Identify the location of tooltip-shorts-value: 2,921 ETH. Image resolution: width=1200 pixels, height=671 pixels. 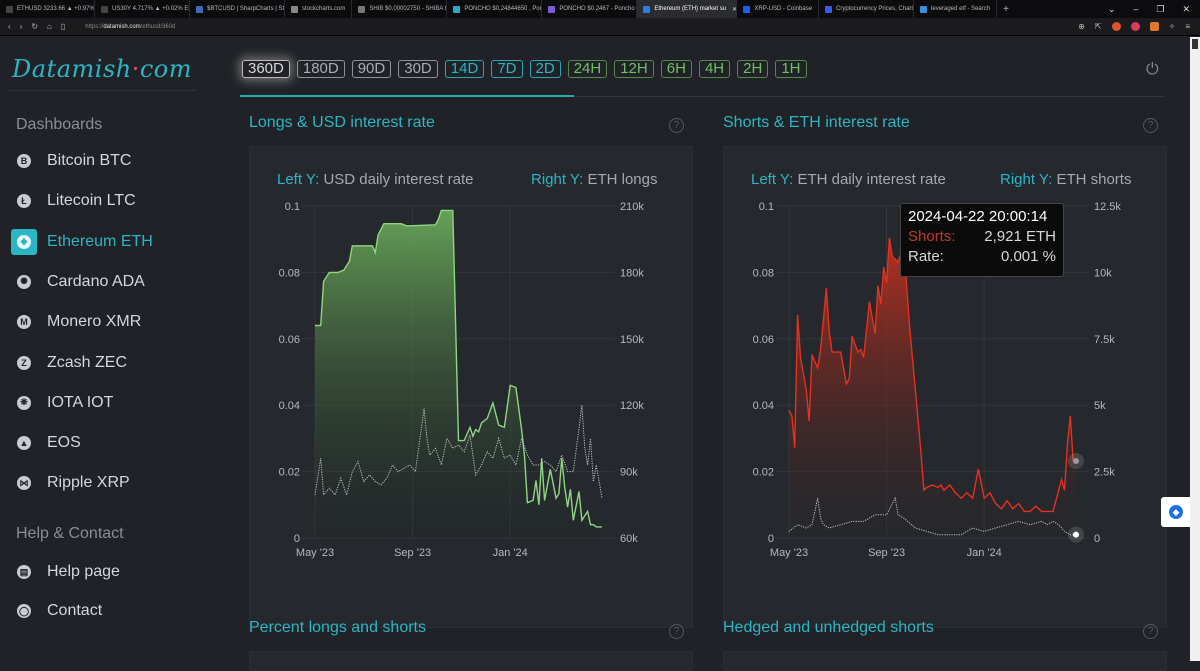
(1020, 236).